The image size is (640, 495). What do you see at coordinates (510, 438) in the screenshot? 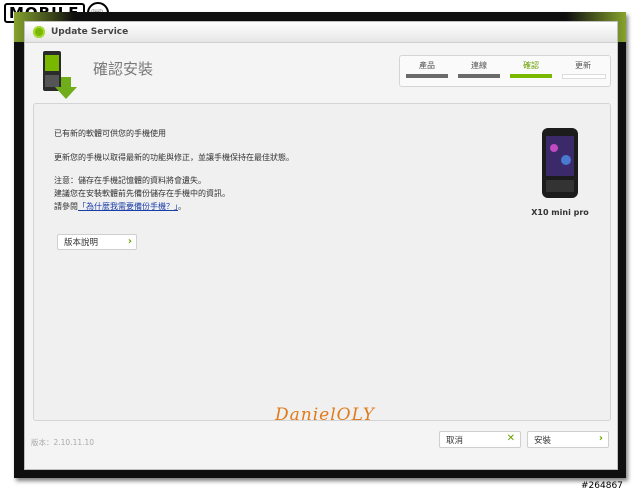
I see `close-icon: ✕` at bounding box center [510, 438].